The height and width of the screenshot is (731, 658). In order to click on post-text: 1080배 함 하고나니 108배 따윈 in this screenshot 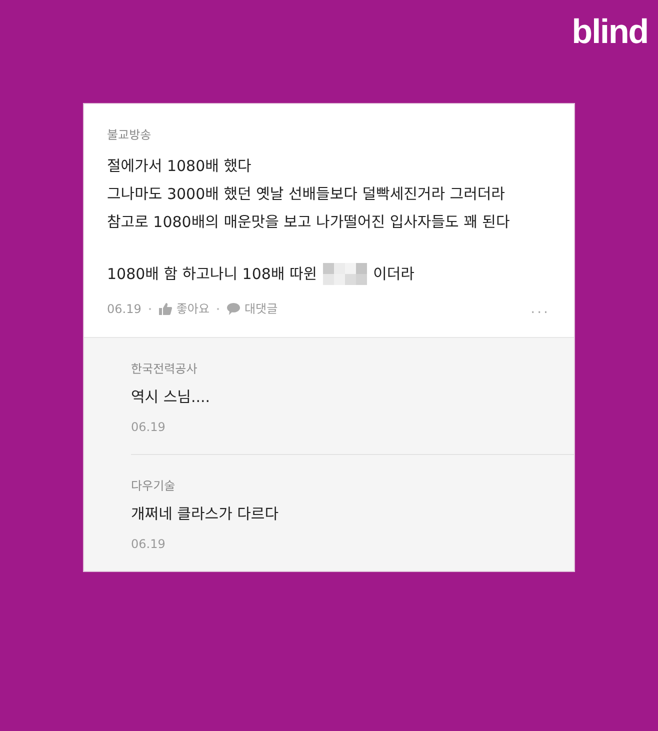, I will do `click(212, 274)`.